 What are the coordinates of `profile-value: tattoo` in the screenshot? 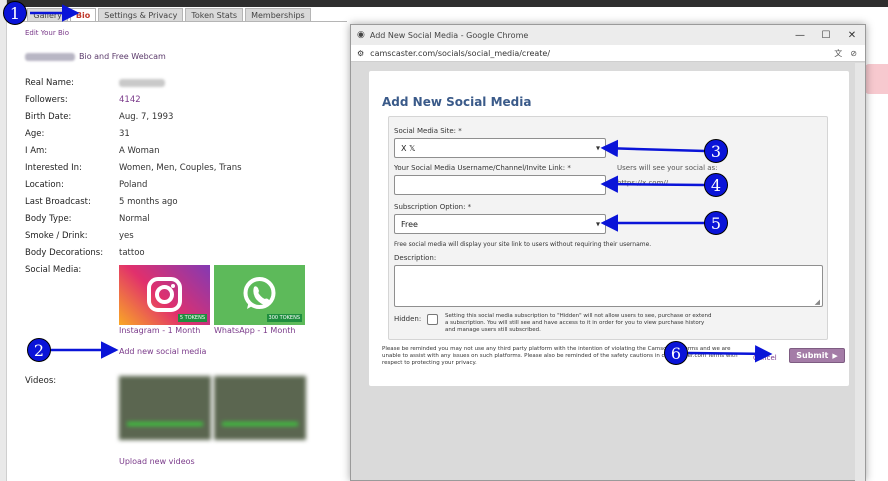 It's located at (132, 253).